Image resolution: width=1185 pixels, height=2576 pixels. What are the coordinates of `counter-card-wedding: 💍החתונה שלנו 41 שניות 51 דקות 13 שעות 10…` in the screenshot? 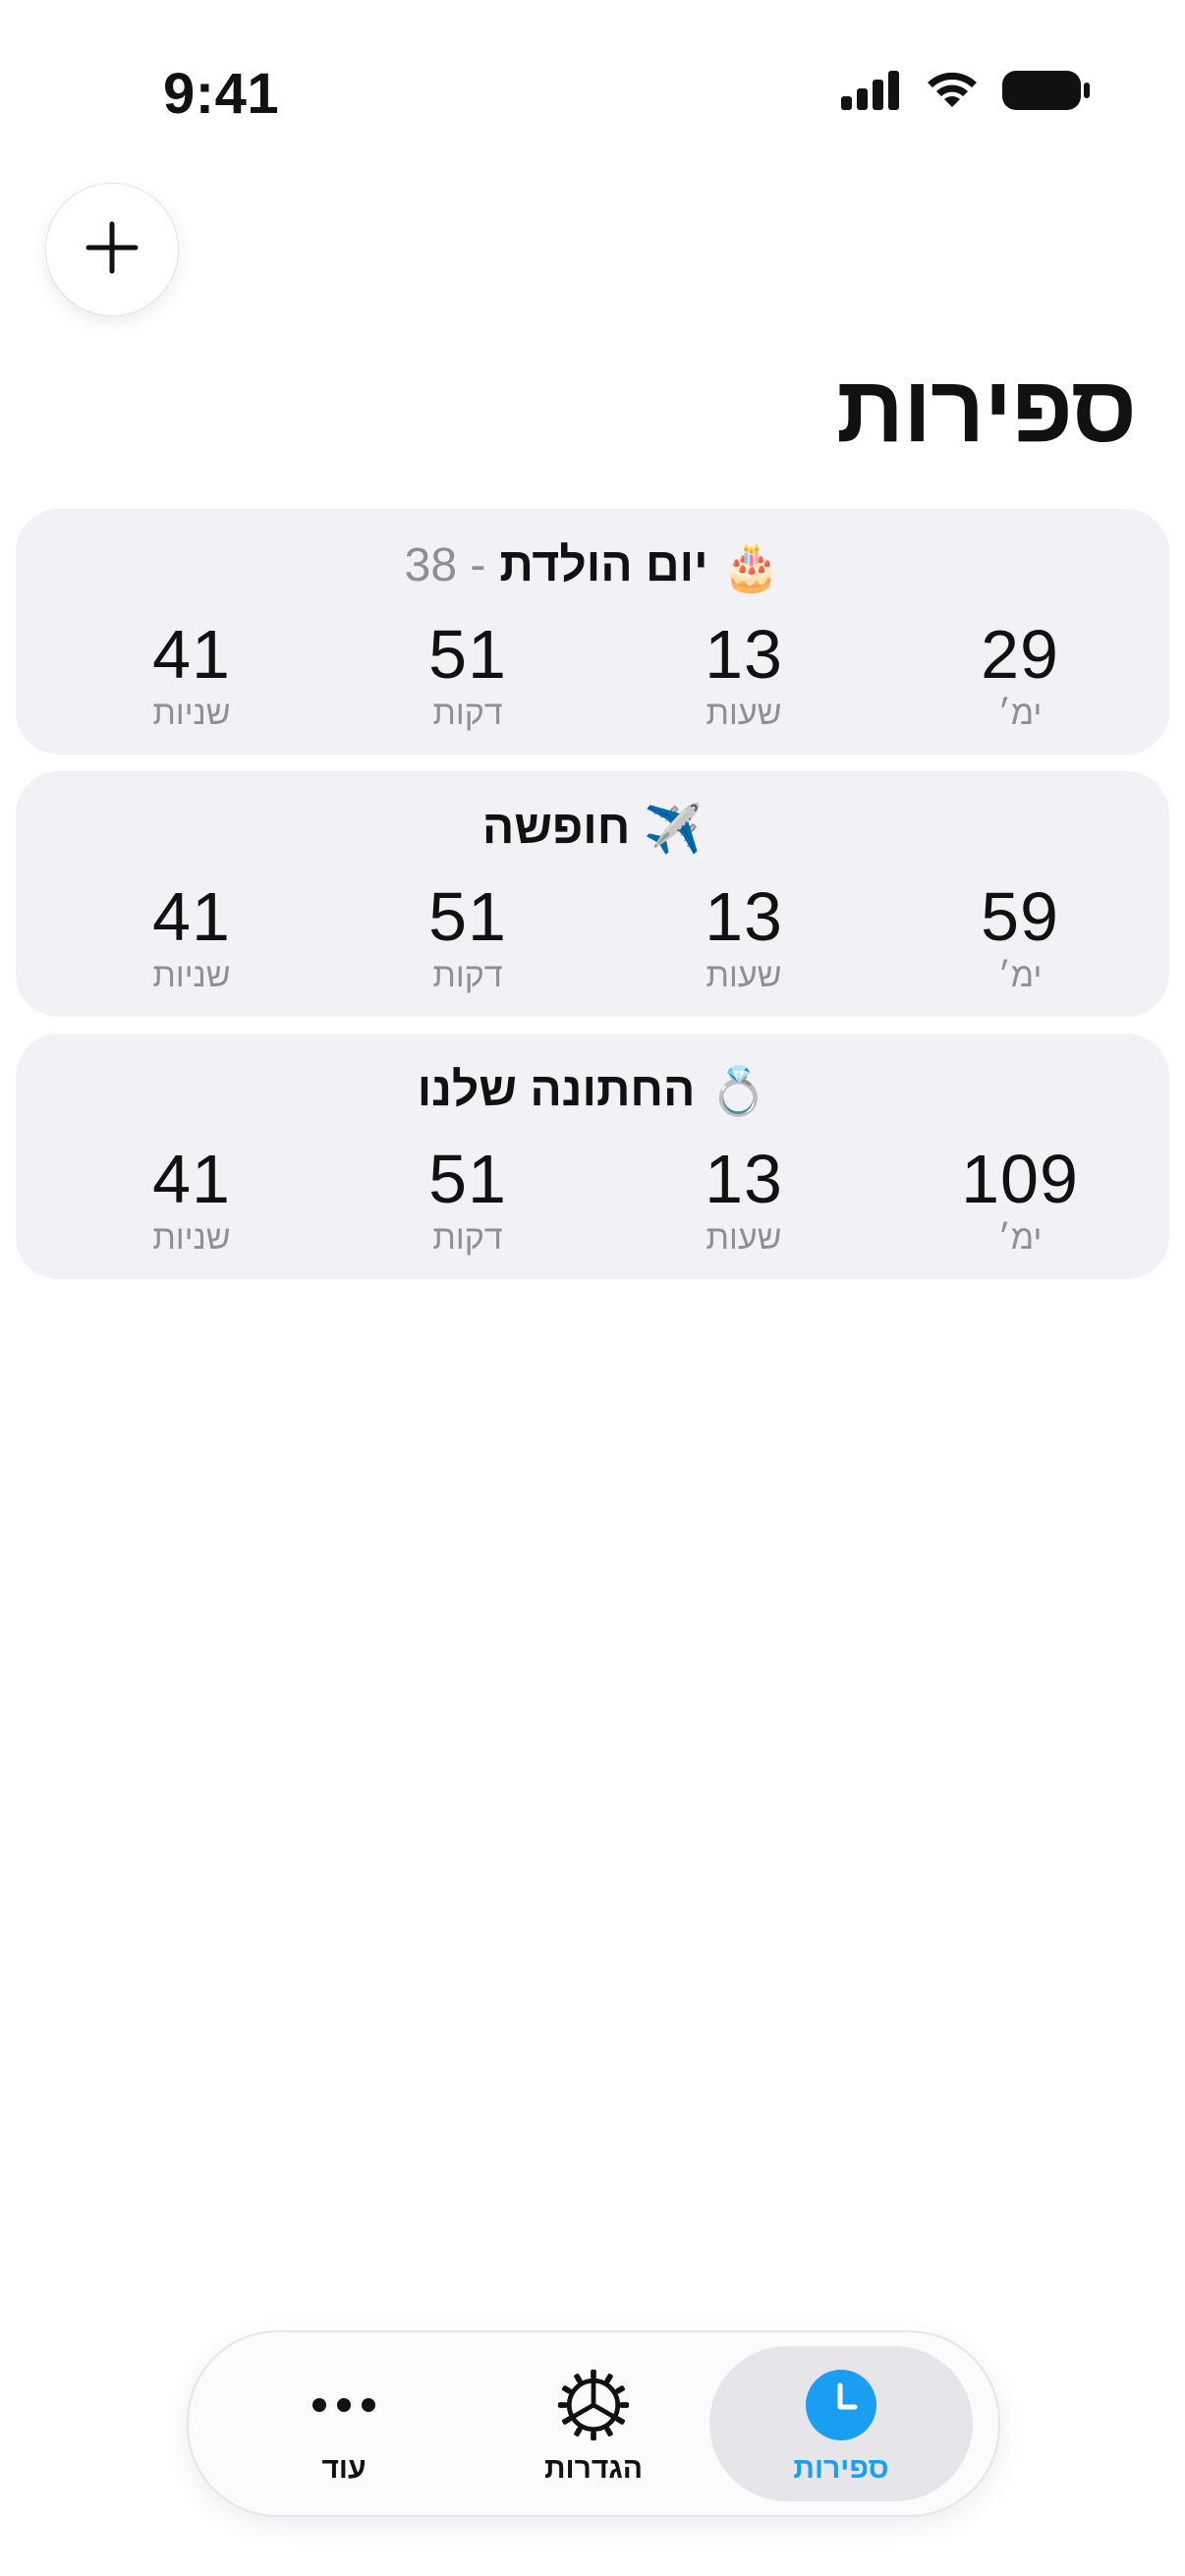 It's located at (592, 1156).